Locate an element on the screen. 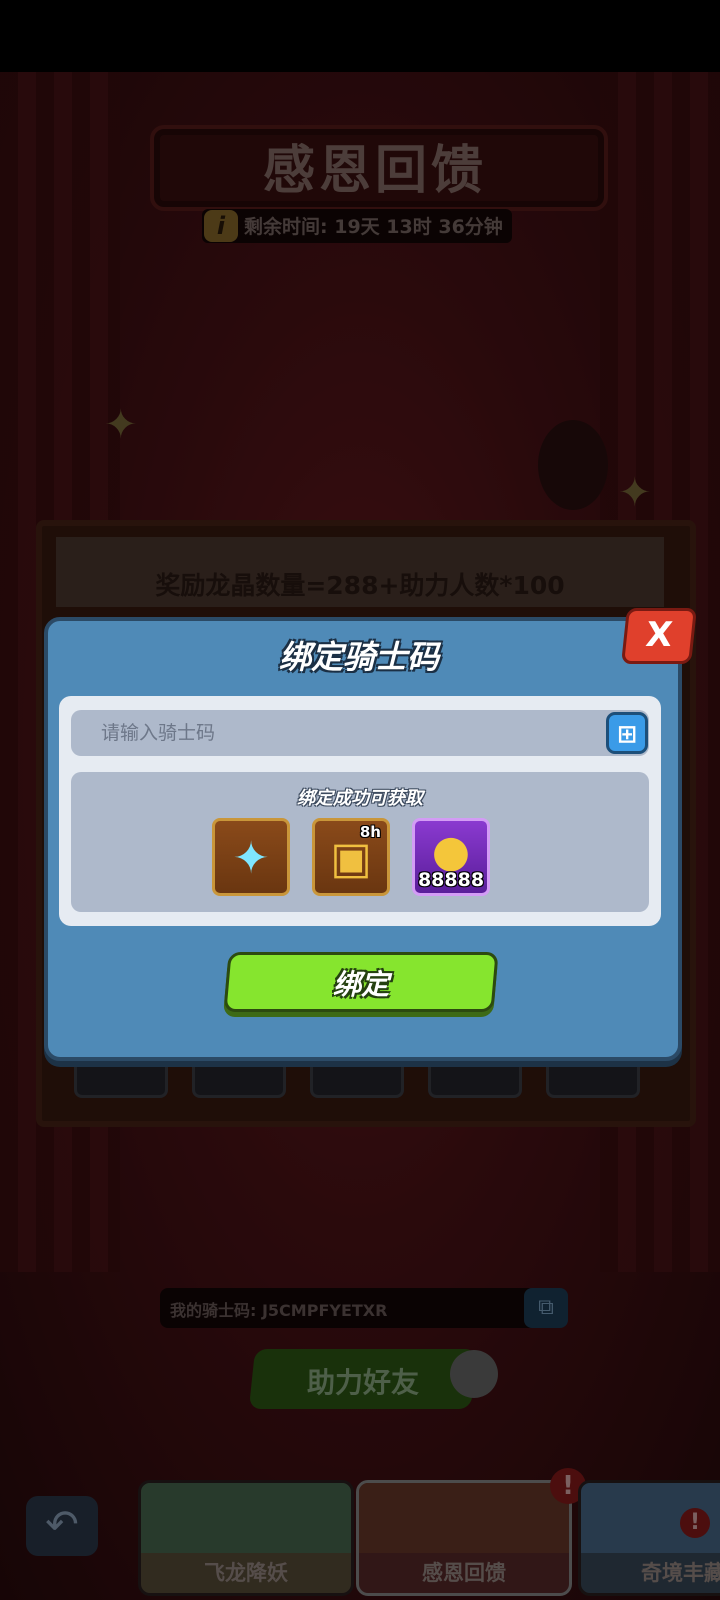 The image size is (720, 1600). knight-code-input is located at coordinates (360, 733).